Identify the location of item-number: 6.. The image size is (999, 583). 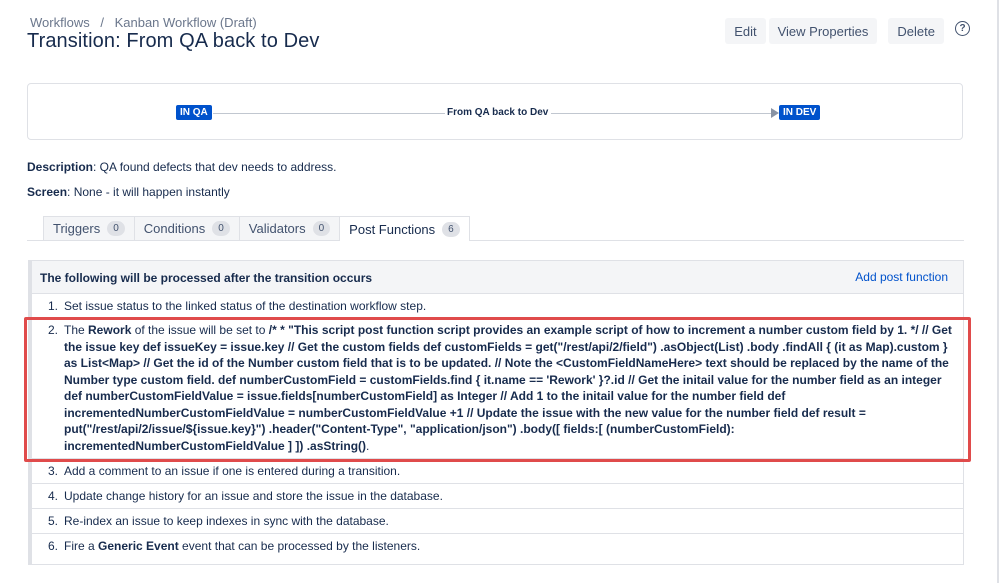
(53, 546).